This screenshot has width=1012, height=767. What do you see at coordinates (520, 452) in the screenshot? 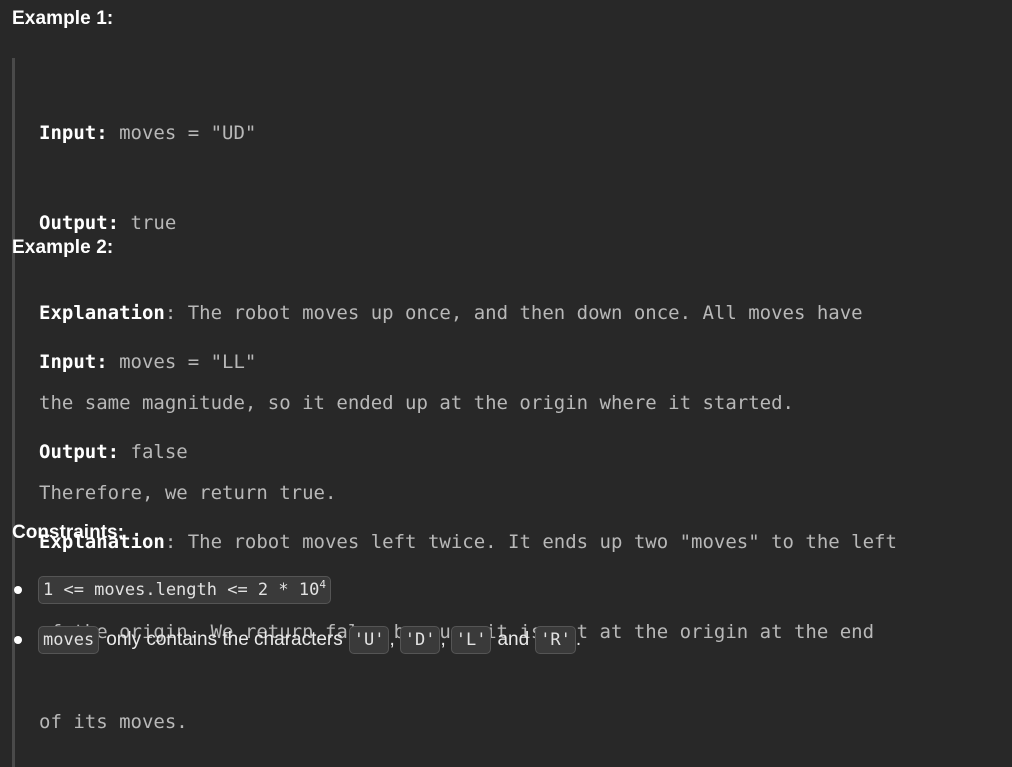
I see `example-2-output-line: Output: false` at bounding box center [520, 452].